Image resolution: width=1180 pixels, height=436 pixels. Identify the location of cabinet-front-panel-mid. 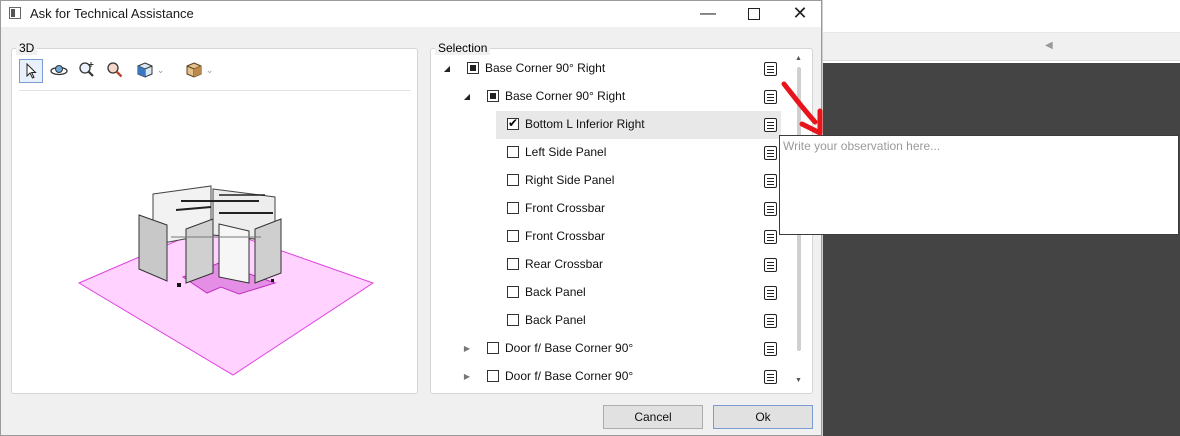
(234, 253).